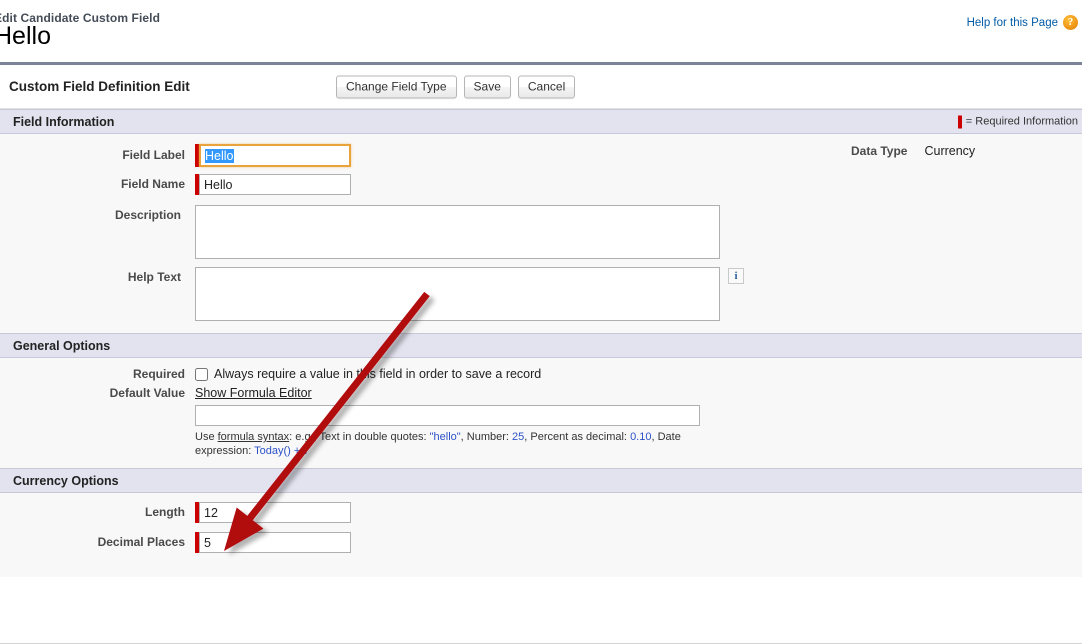 This screenshot has width=1082, height=644. Describe the element at coordinates (950, 151) in the screenshot. I see `data-type-value: Currency` at that location.